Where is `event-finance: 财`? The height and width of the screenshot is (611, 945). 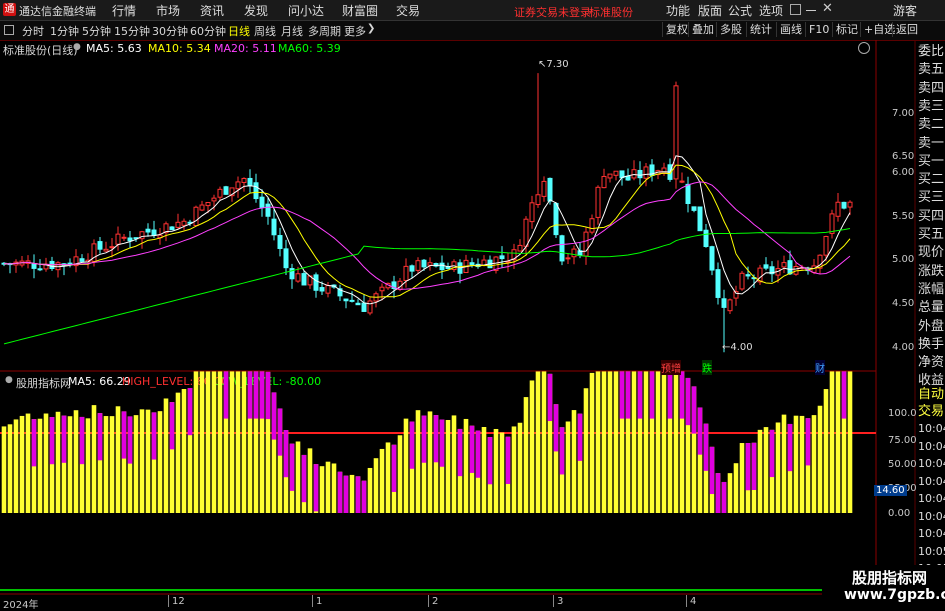
event-finance: 财 is located at coordinates (820, 367).